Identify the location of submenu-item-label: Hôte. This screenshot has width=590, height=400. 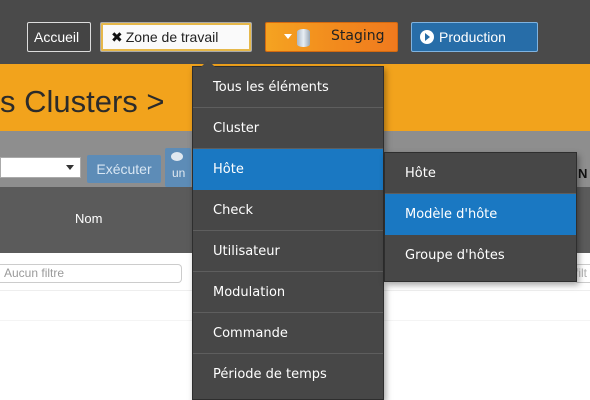
(420, 173).